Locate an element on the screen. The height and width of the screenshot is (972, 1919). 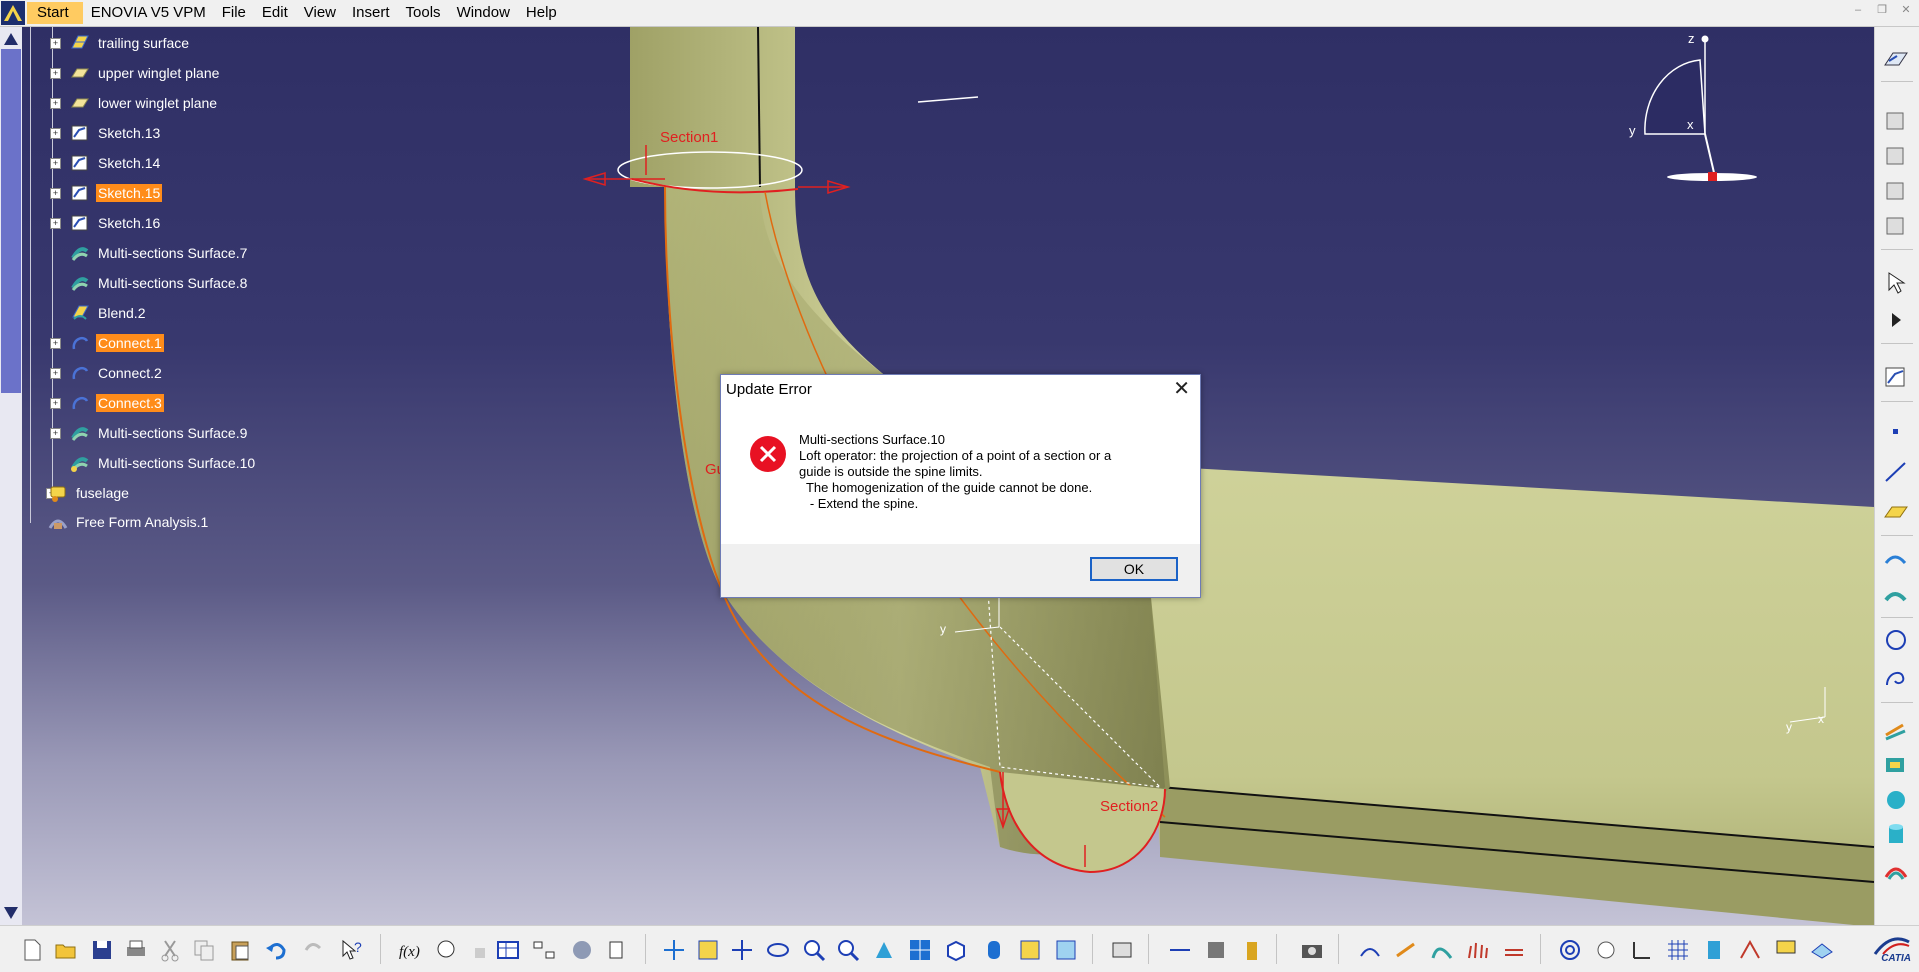
porcupine-icon is located at coordinates (1478, 950).